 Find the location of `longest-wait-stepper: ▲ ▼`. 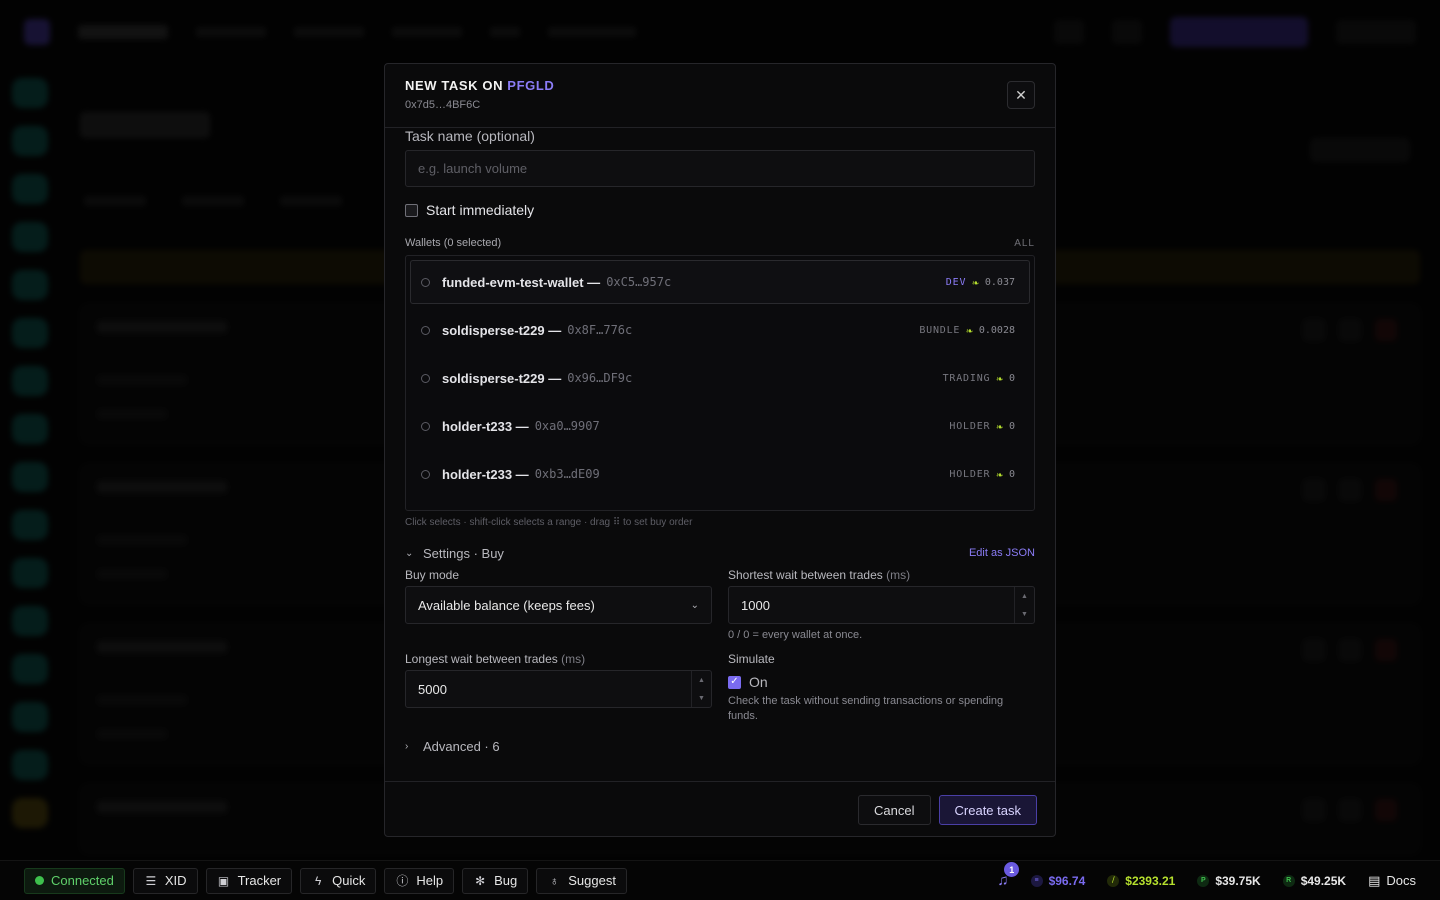

longest-wait-stepper: ▲ ▼ is located at coordinates (701, 689).